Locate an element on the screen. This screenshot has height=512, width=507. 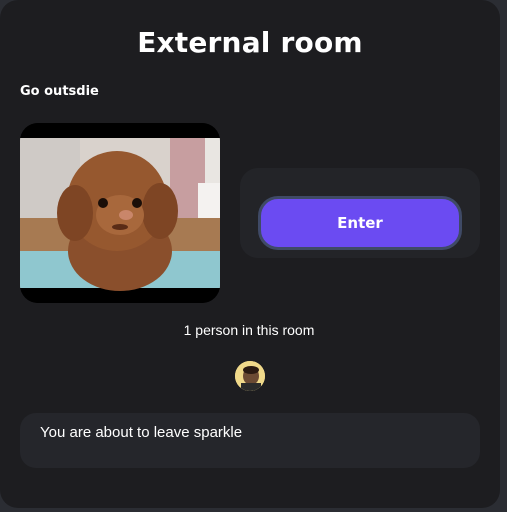
dog-photo-image is located at coordinates (120, 213).